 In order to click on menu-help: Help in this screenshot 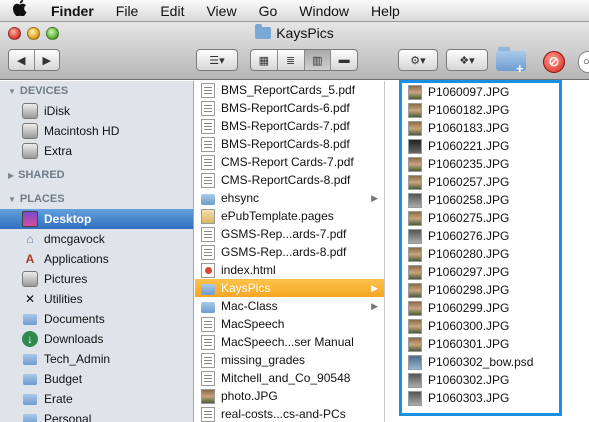, I will do `click(385, 11)`.